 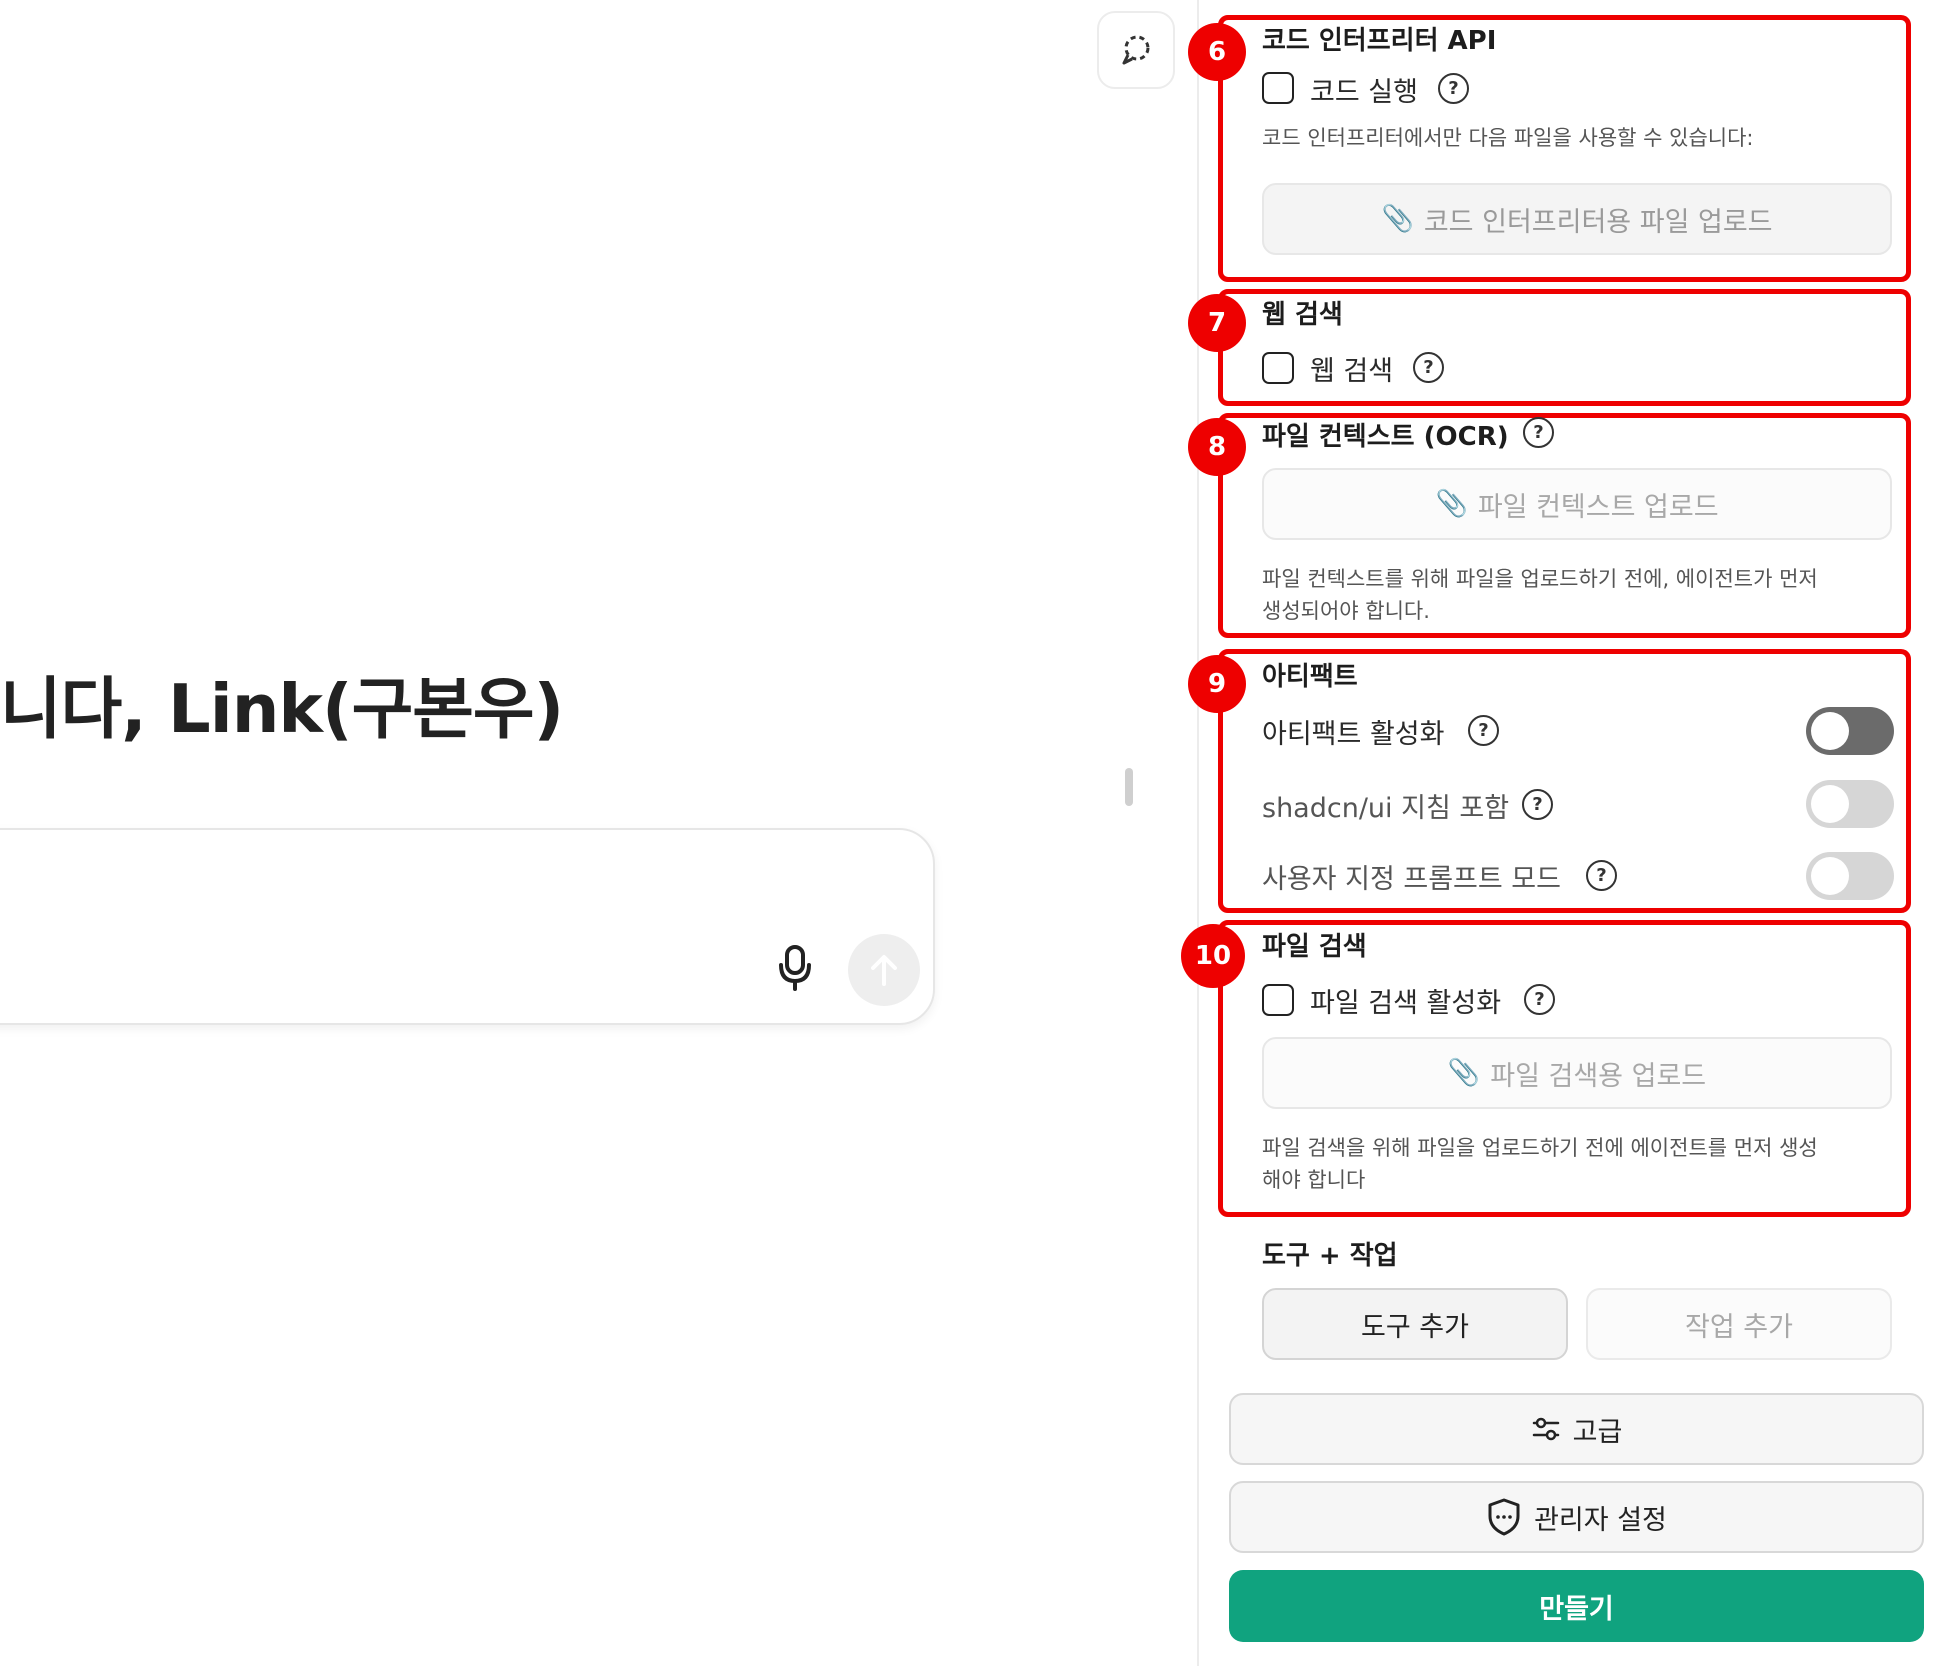 I want to click on code-interpreter-note: 코드 인터프리터에서만 다음 파일을 사용할 수 있습니다:, so click(x=1508, y=138).